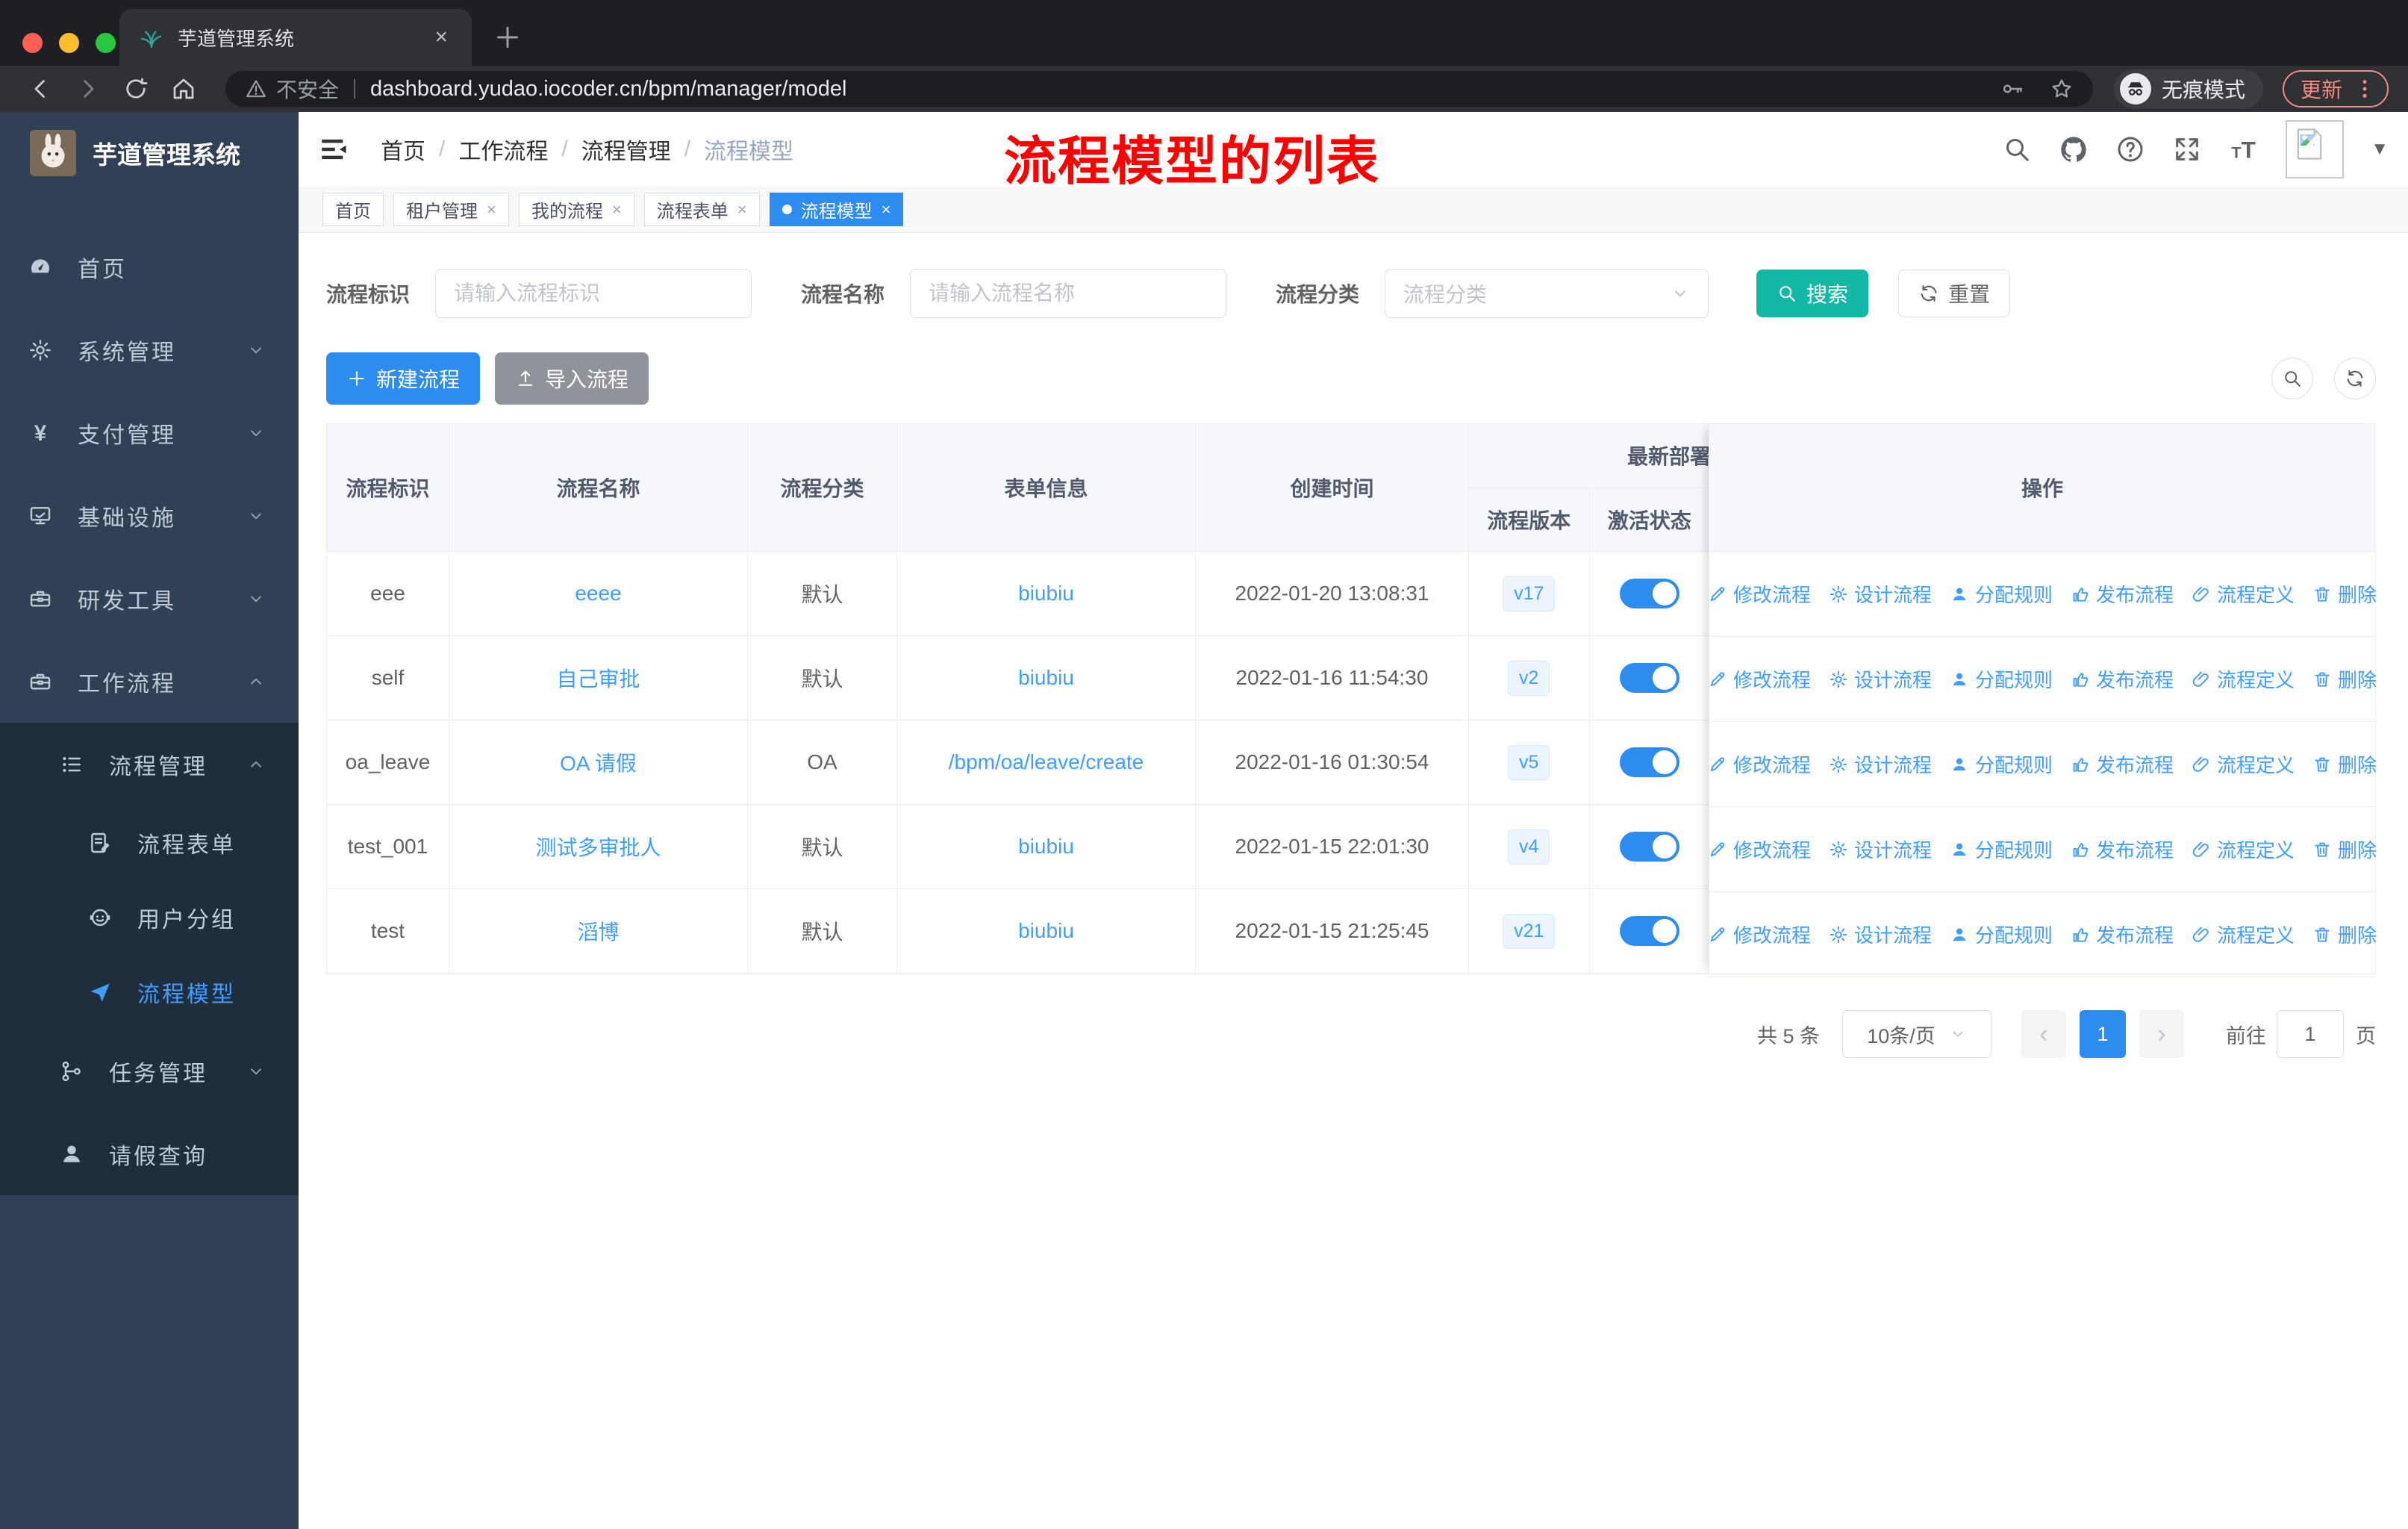 This screenshot has height=1529, width=2408. What do you see at coordinates (2335, 89) in the screenshot?
I see `browser-update-button: 更新` at bounding box center [2335, 89].